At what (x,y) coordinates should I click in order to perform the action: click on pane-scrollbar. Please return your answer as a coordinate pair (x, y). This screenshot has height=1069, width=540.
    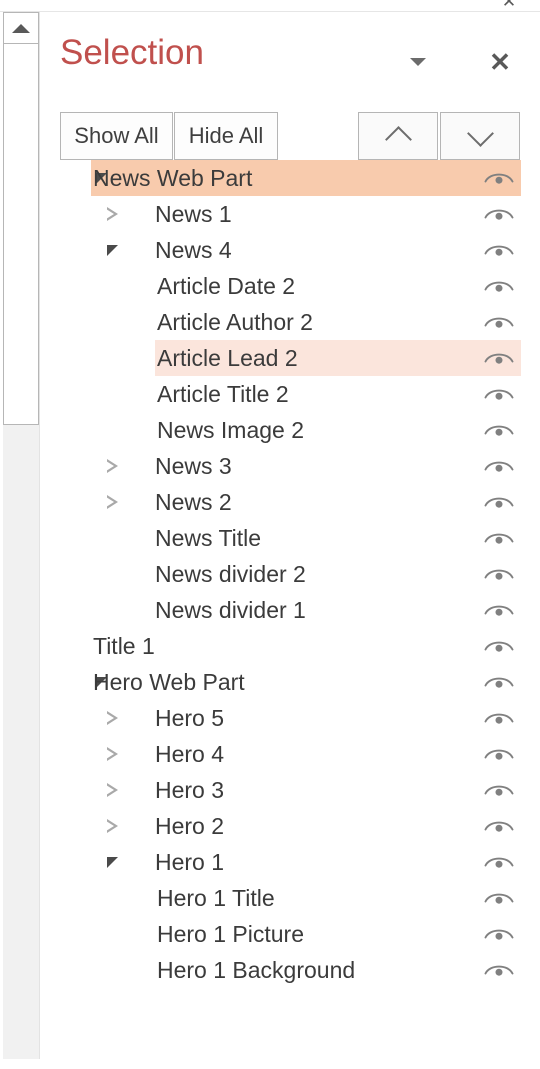
    Looking at the image, I should click on (21, 535).